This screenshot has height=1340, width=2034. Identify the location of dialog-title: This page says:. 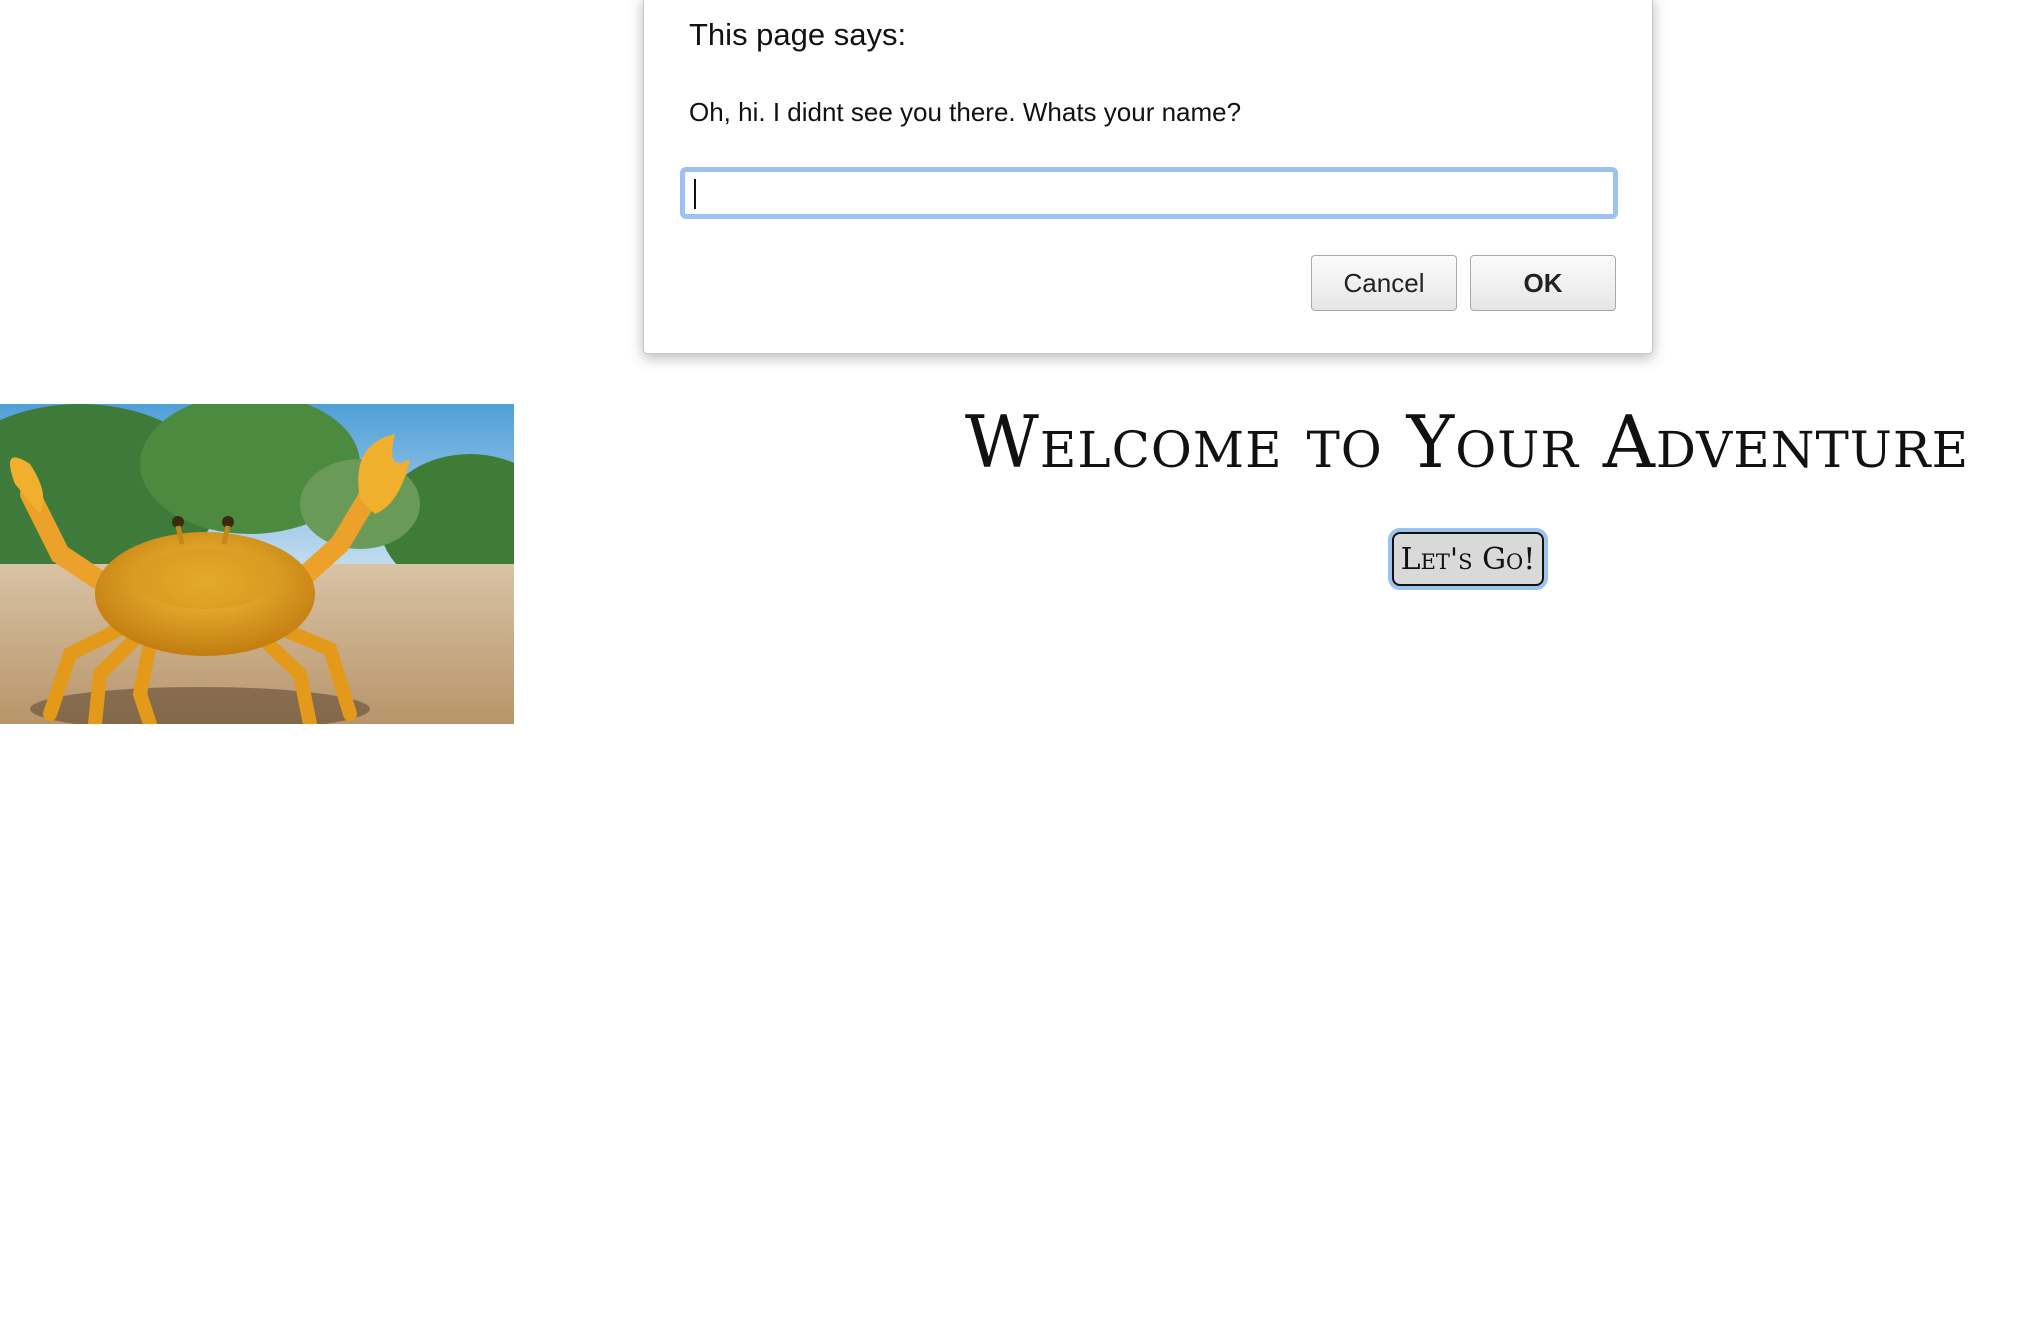
(798, 34).